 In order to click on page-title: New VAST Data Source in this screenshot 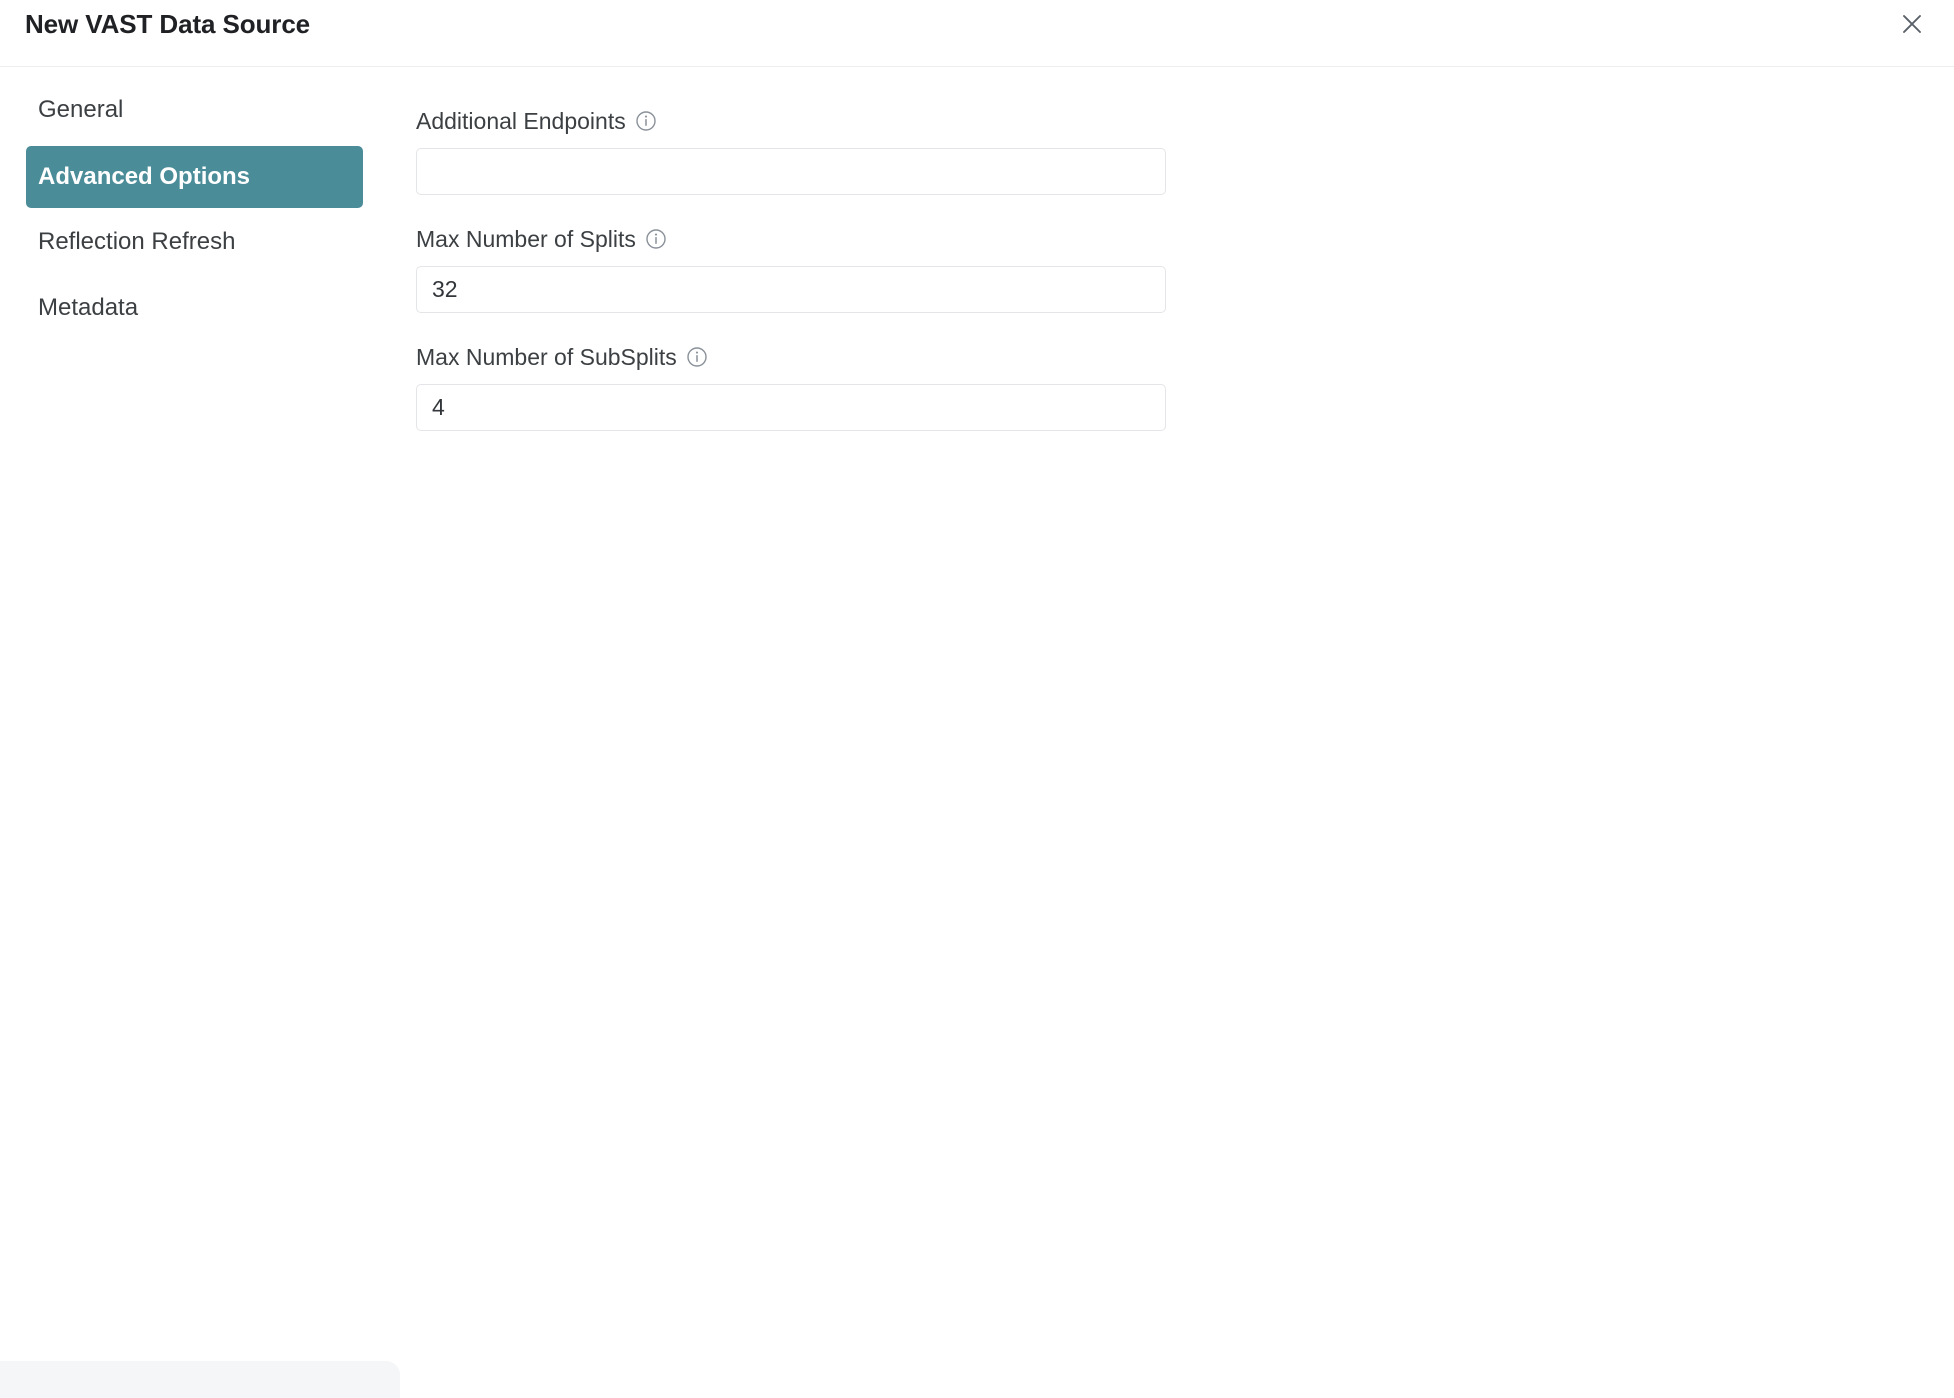, I will do `click(168, 24)`.